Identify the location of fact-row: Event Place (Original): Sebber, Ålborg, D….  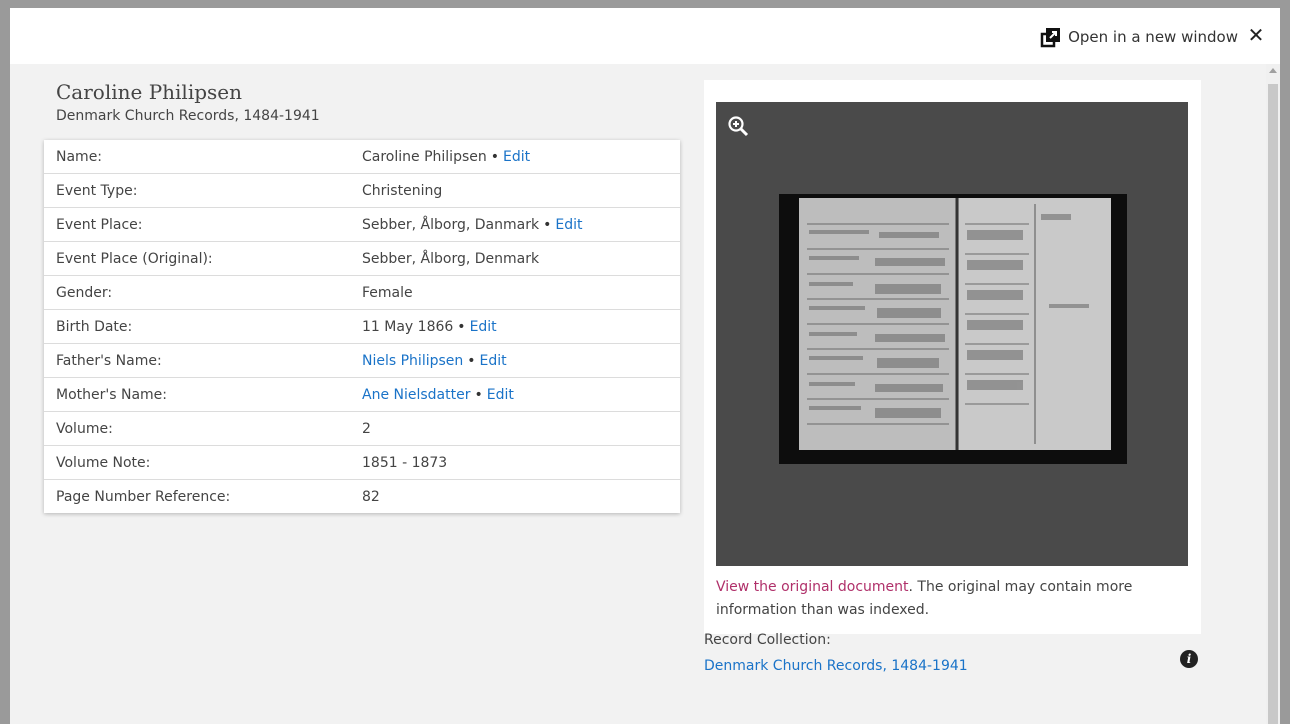
(362, 259).